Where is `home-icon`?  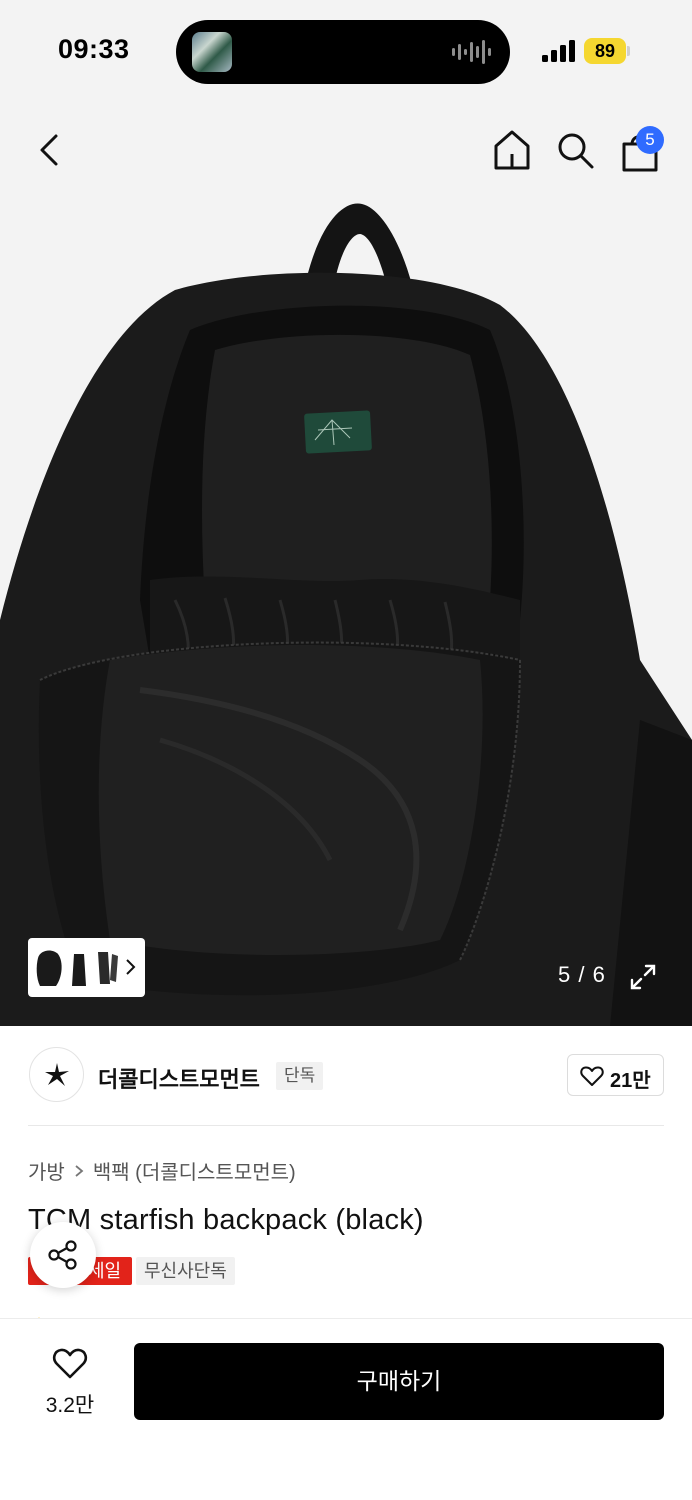
home-icon is located at coordinates (512, 150).